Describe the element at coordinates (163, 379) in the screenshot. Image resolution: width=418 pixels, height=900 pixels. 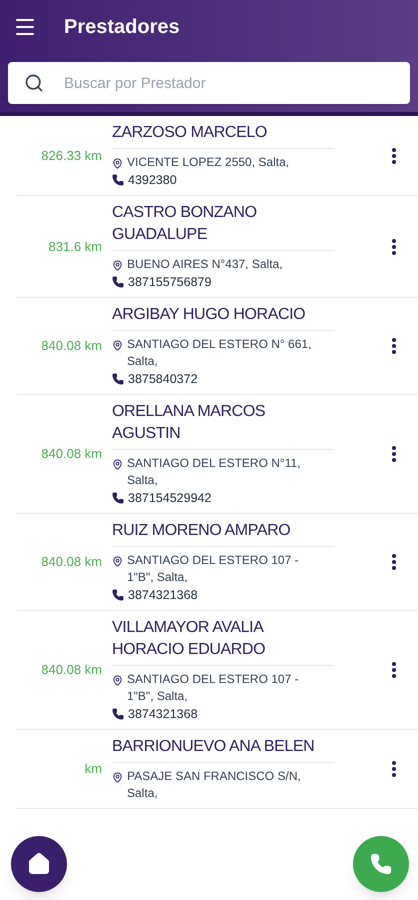
I see `phone-text: 3875840372` at that location.